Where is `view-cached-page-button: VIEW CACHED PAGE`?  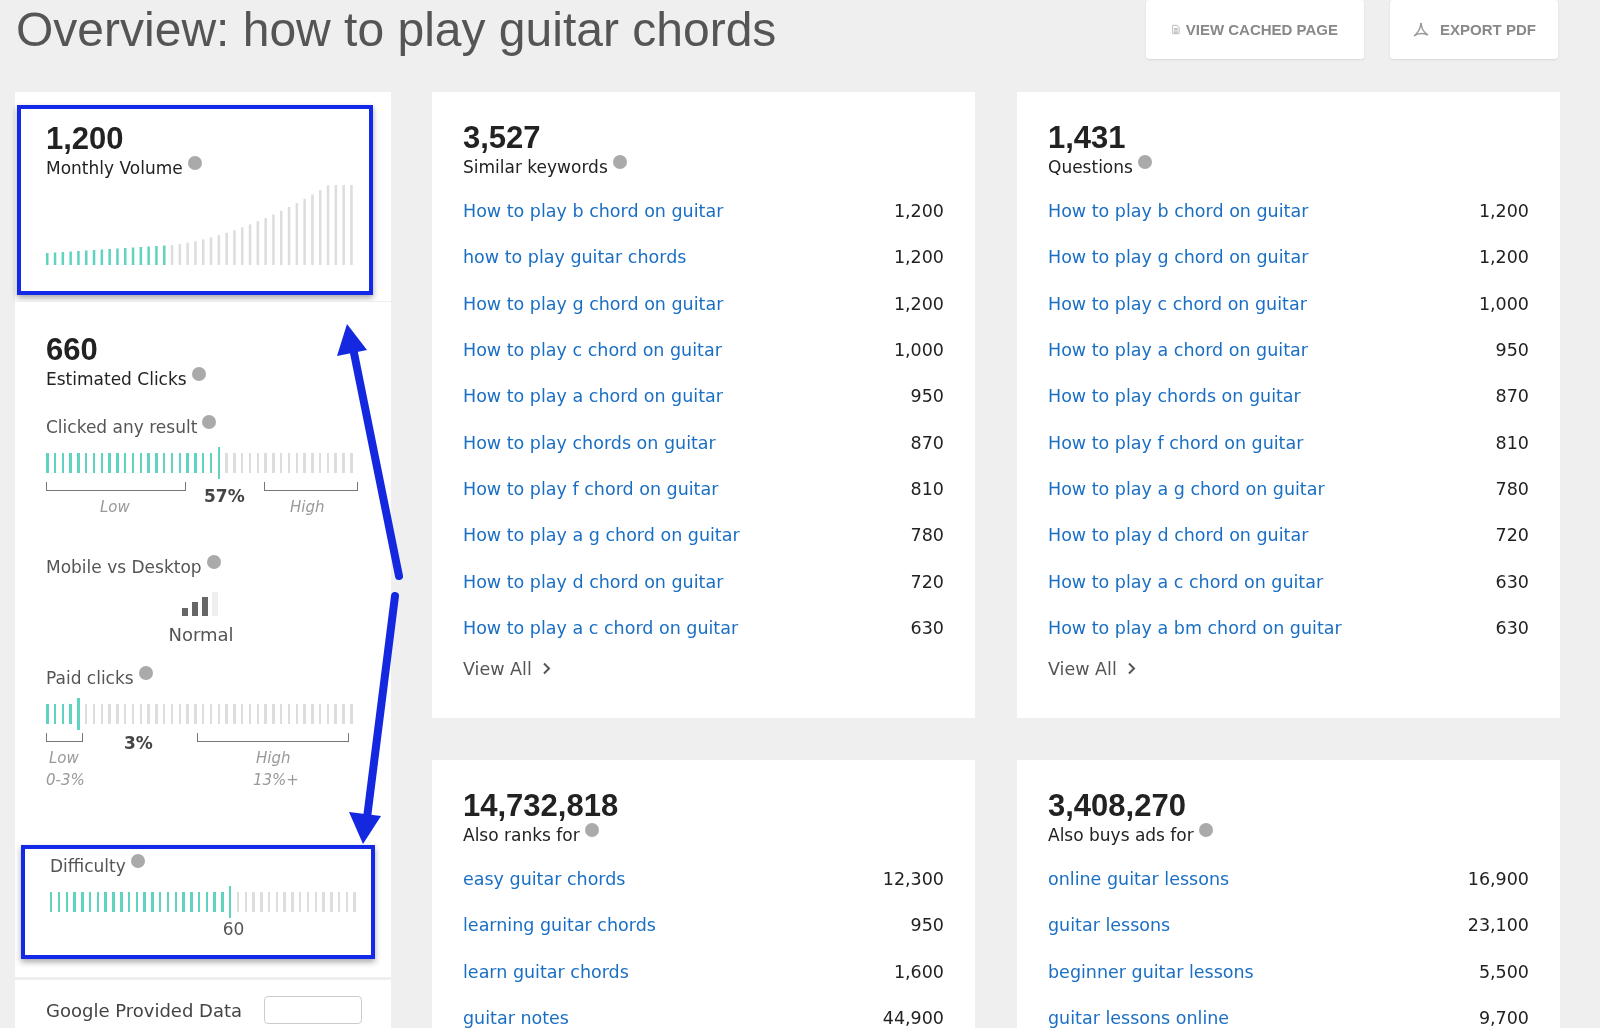
view-cached-page-button: VIEW CACHED PAGE is located at coordinates (1255, 29).